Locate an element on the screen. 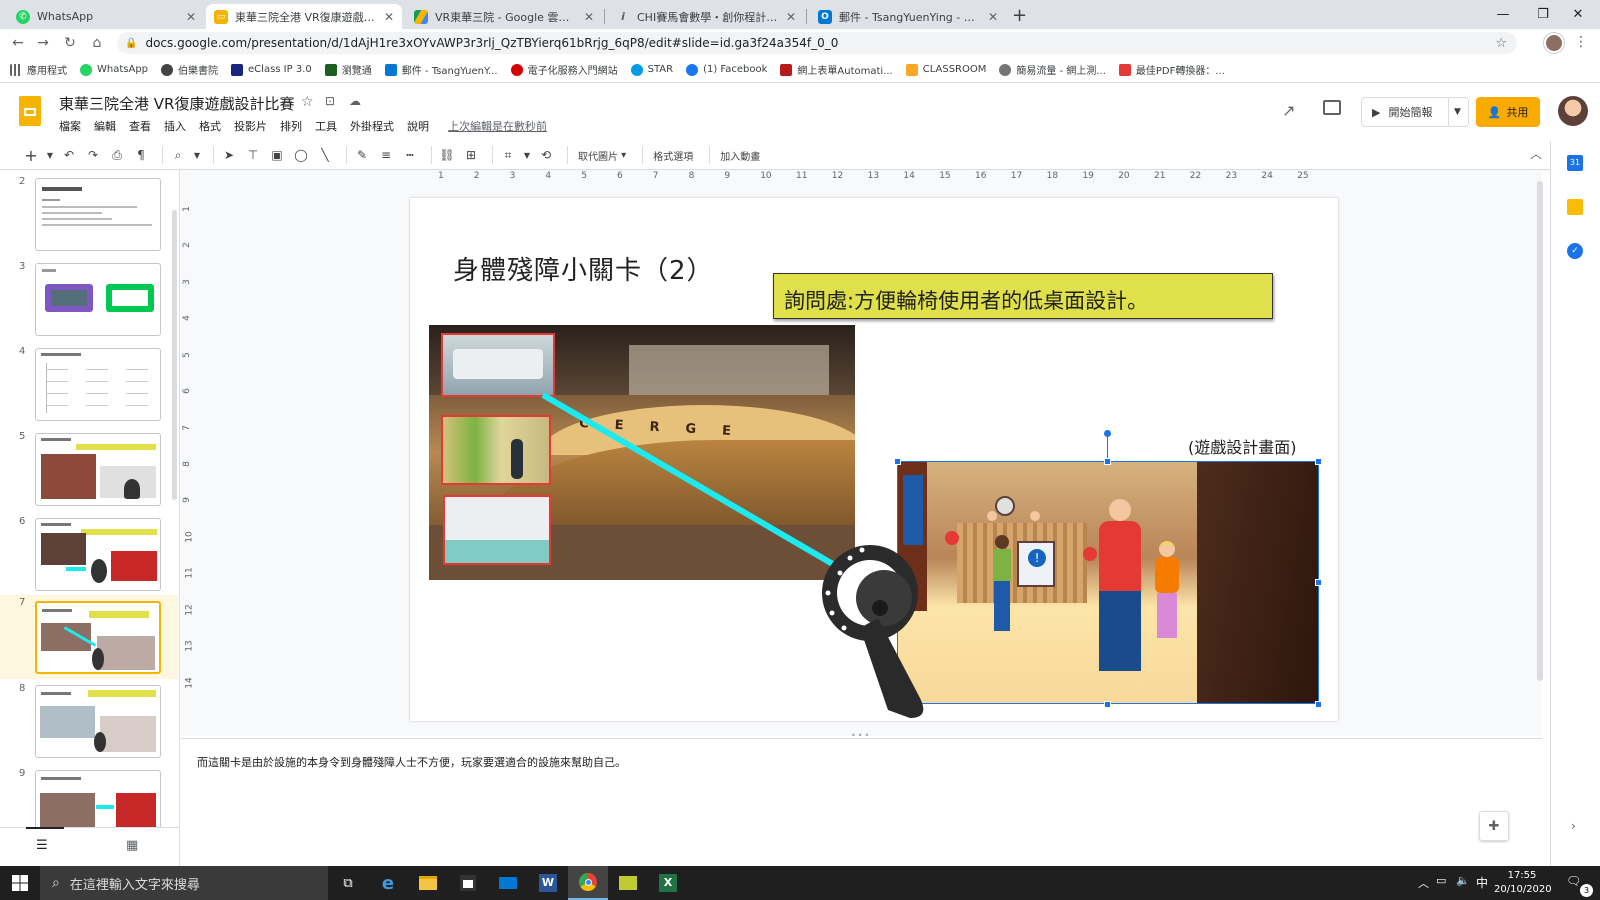 Image resolution: width=1600 pixels, height=900 pixels. slide-thumbnail-4: 4 is located at coordinates (89, 385).